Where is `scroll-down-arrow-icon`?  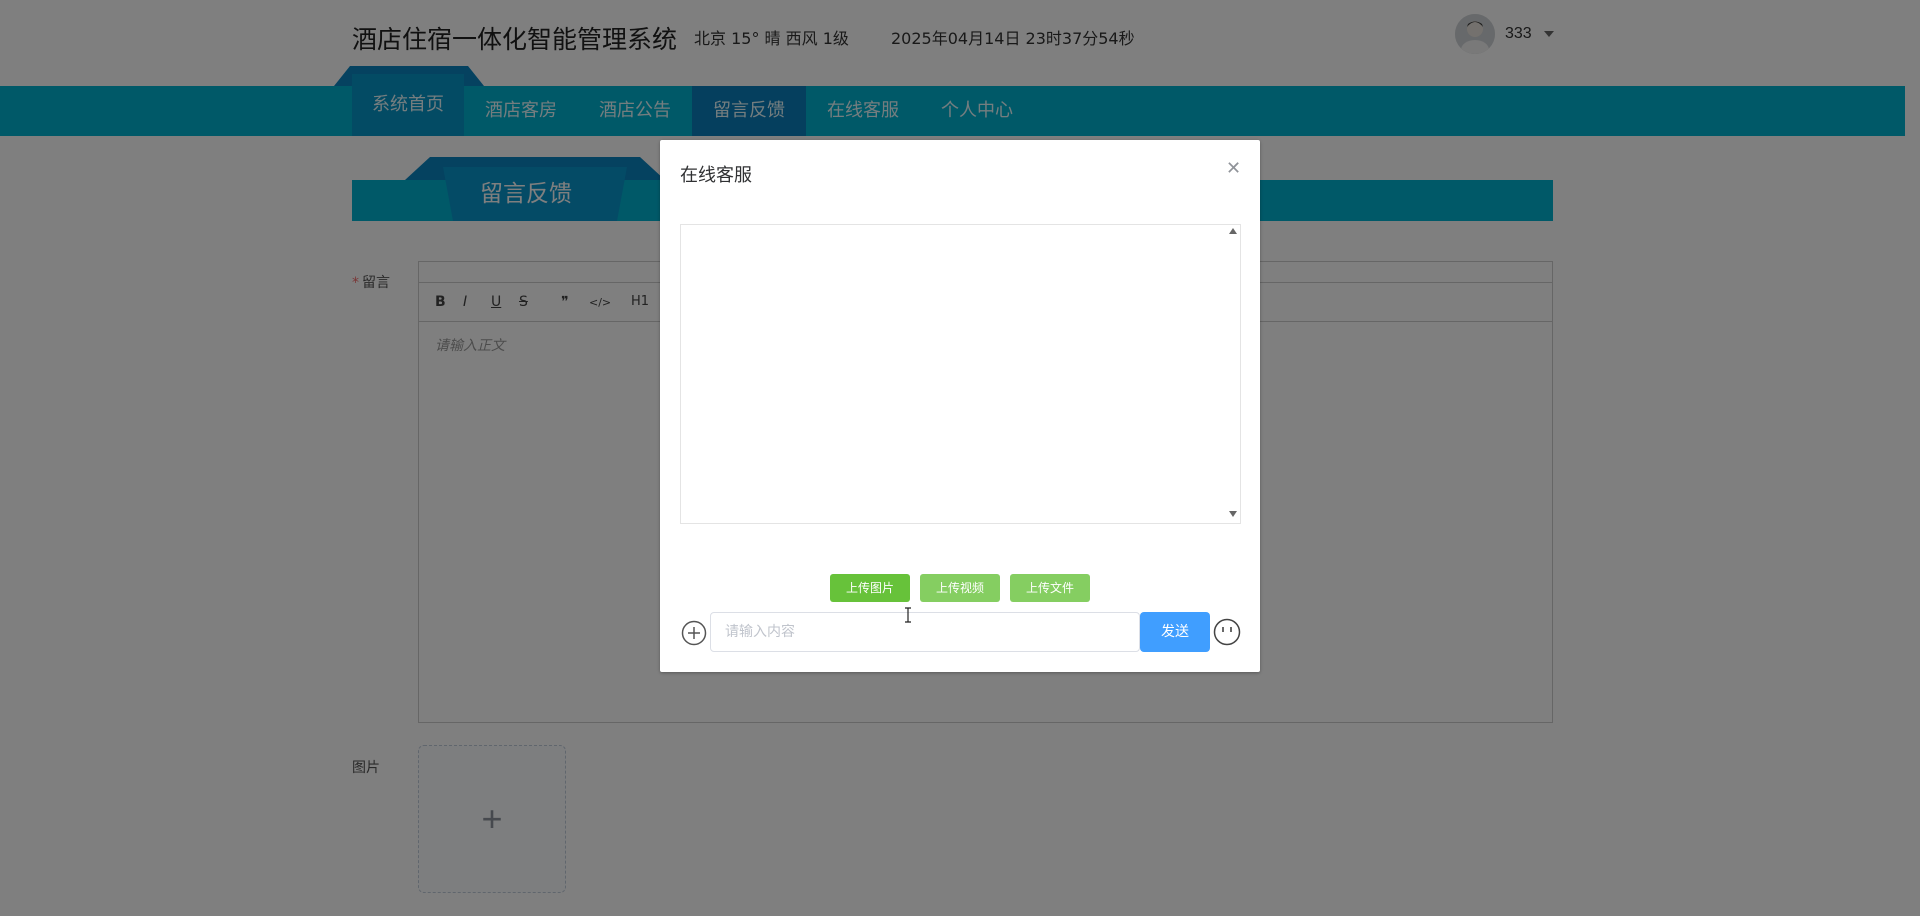
scroll-down-arrow-icon is located at coordinates (1233, 514).